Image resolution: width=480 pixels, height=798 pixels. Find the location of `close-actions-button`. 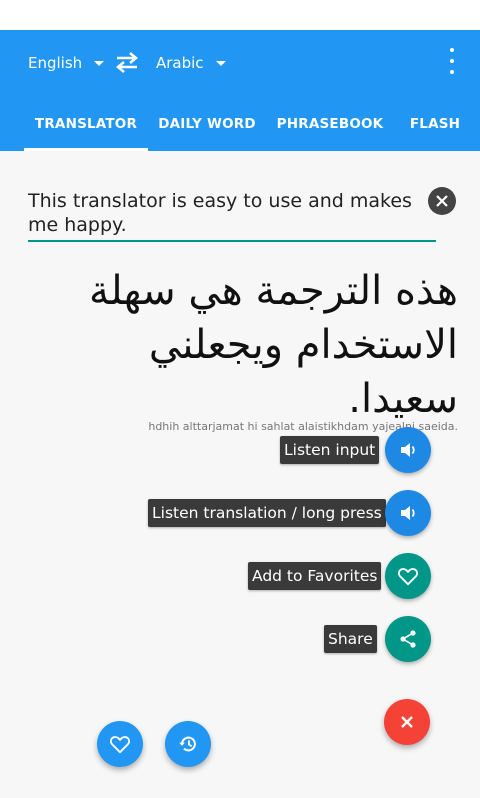

close-actions-button is located at coordinates (407, 722).